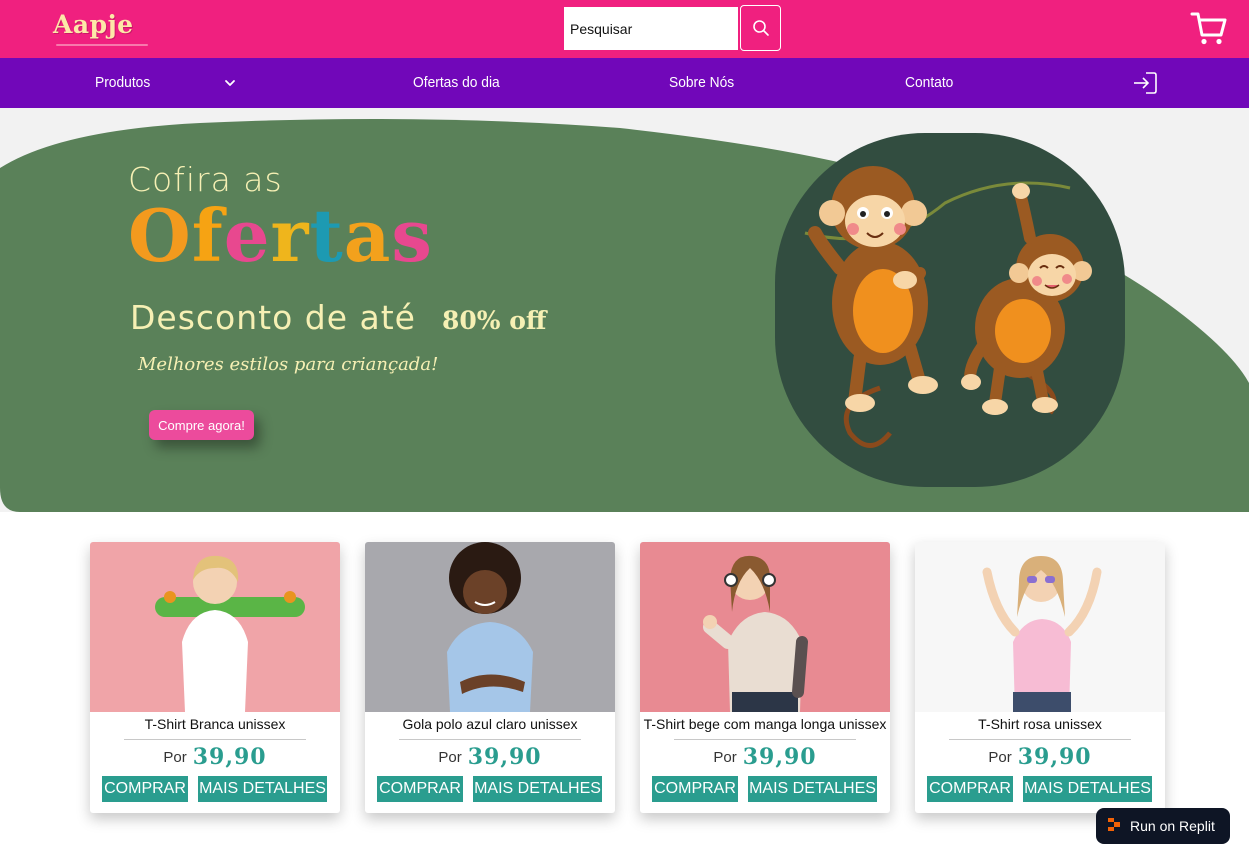 This screenshot has width=1249, height=844. What do you see at coordinates (215, 724) in the screenshot?
I see `product-name: T-Shirt Branca unissex` at bounding box center [215, 724].